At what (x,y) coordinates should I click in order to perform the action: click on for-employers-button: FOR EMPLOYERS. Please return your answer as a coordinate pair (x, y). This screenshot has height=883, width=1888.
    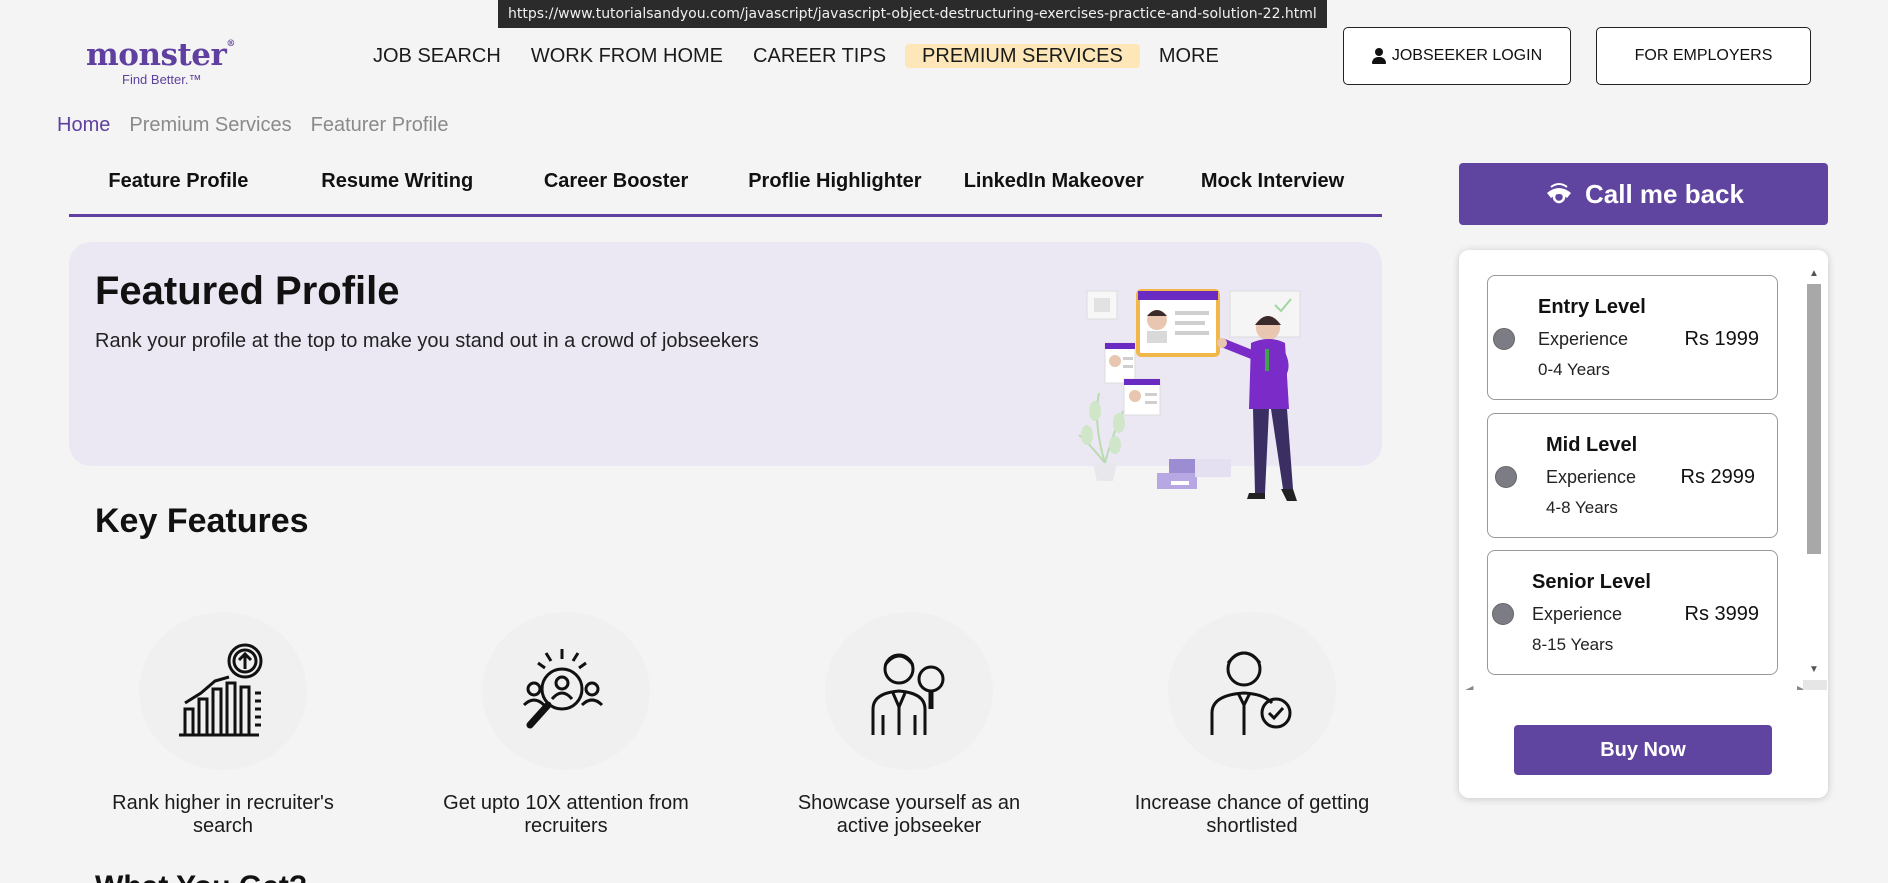
    Looking at the image, I should click on (1703, 56).